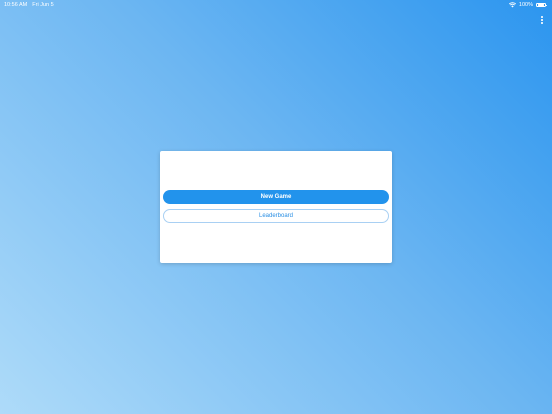 The height and width of the screenshot is (414, 552). Describe the element at coordinates (276, 216) in the screenshot. I see `leaderboard-button: Leaderboard` at that location.